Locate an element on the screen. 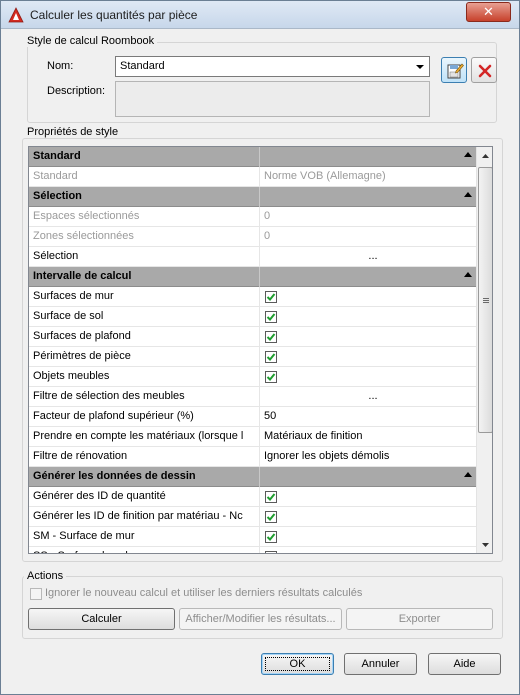 This screenshot has width=520, height=695. edit-style-icon is located at coordinates (455, 71).